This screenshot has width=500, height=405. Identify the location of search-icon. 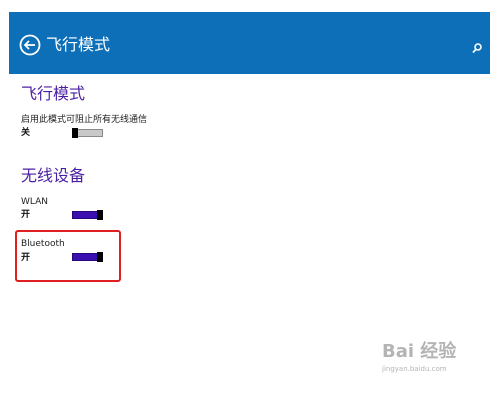
(477, 48).